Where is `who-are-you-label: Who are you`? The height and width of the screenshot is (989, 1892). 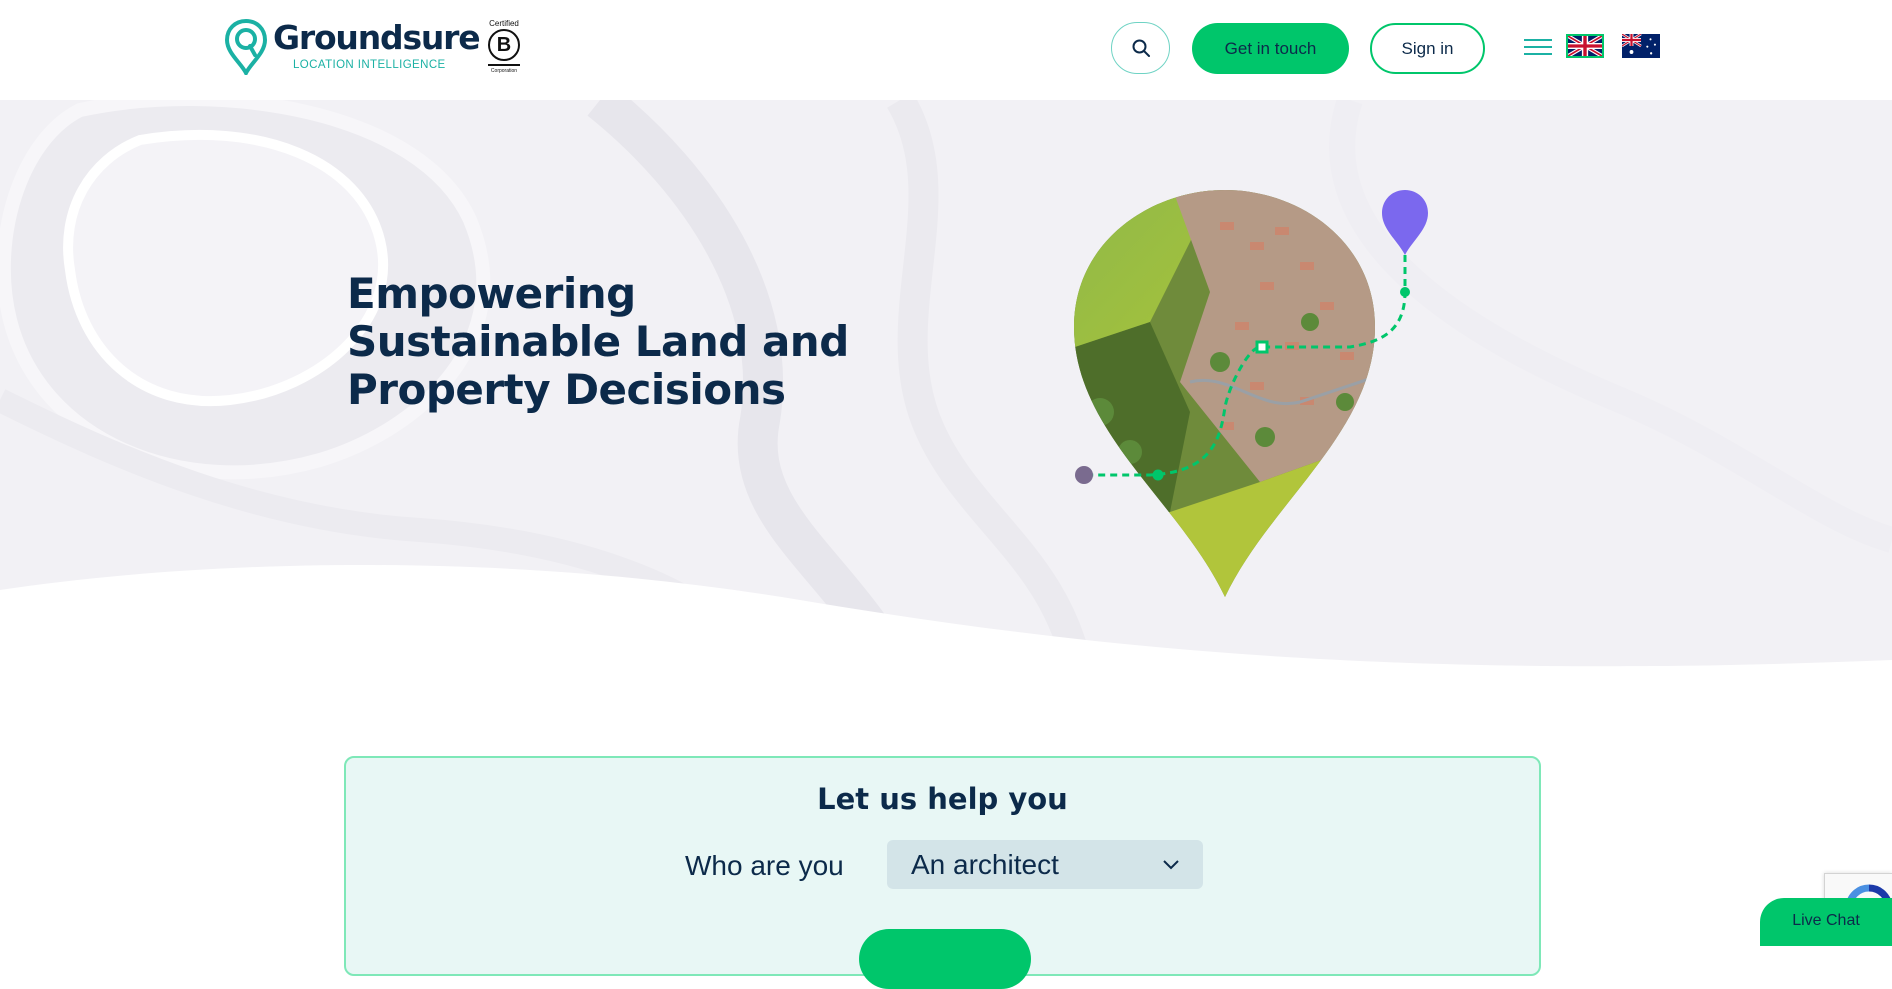 who-are-you-label: Who are you is located at coordinates (764, 865).